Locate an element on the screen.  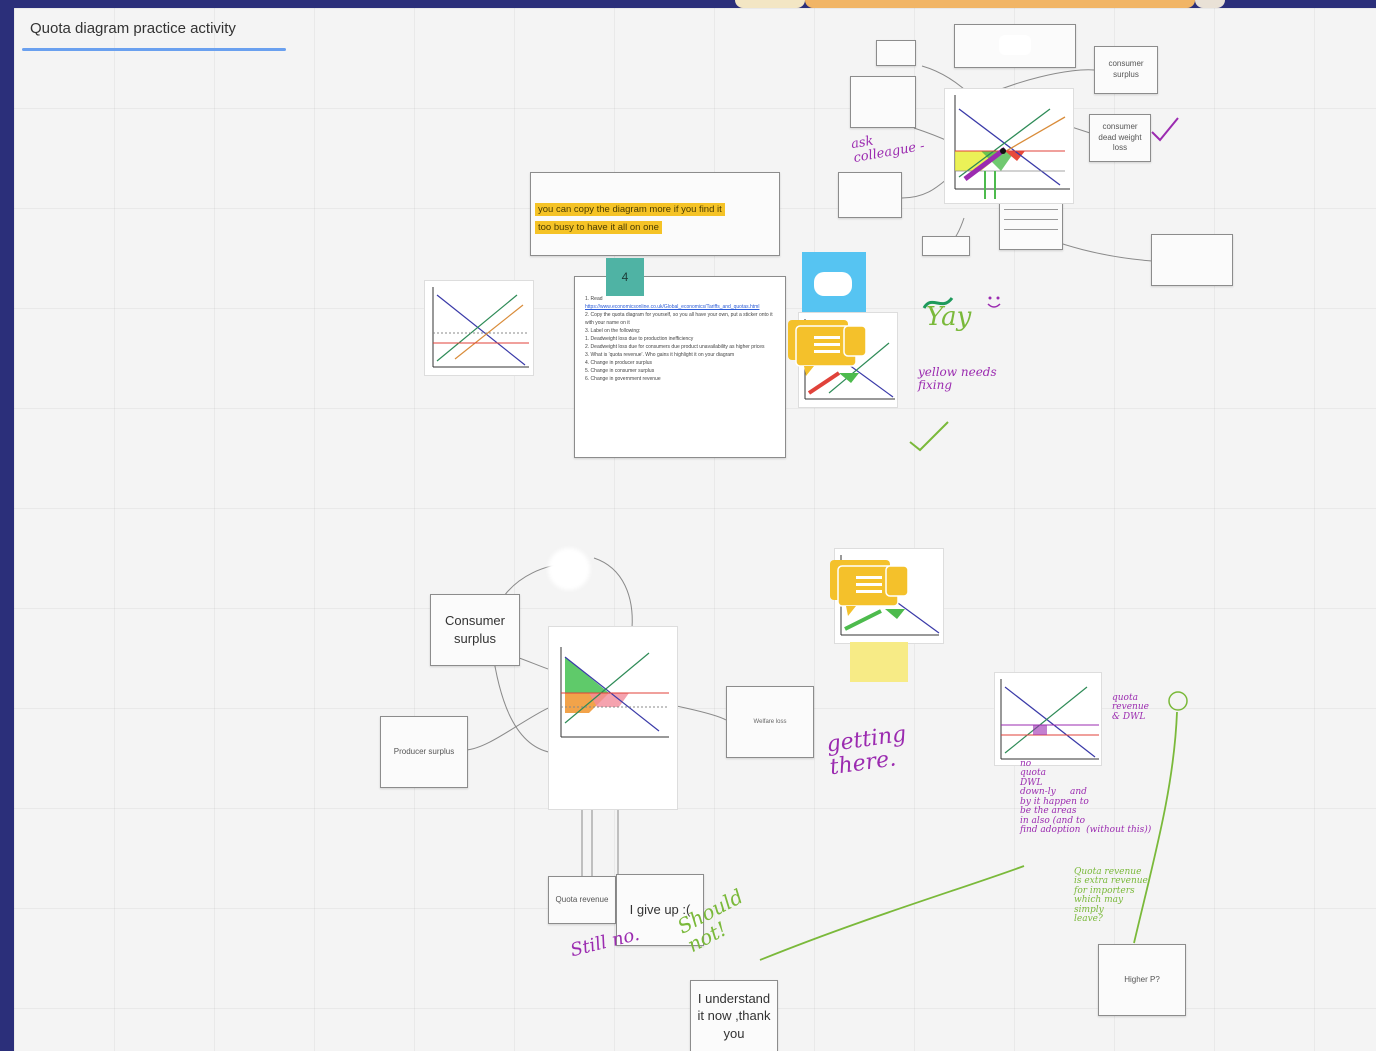
consumer-dwl-box: consumer dead weight loss is located at coordinates (1120, 138).